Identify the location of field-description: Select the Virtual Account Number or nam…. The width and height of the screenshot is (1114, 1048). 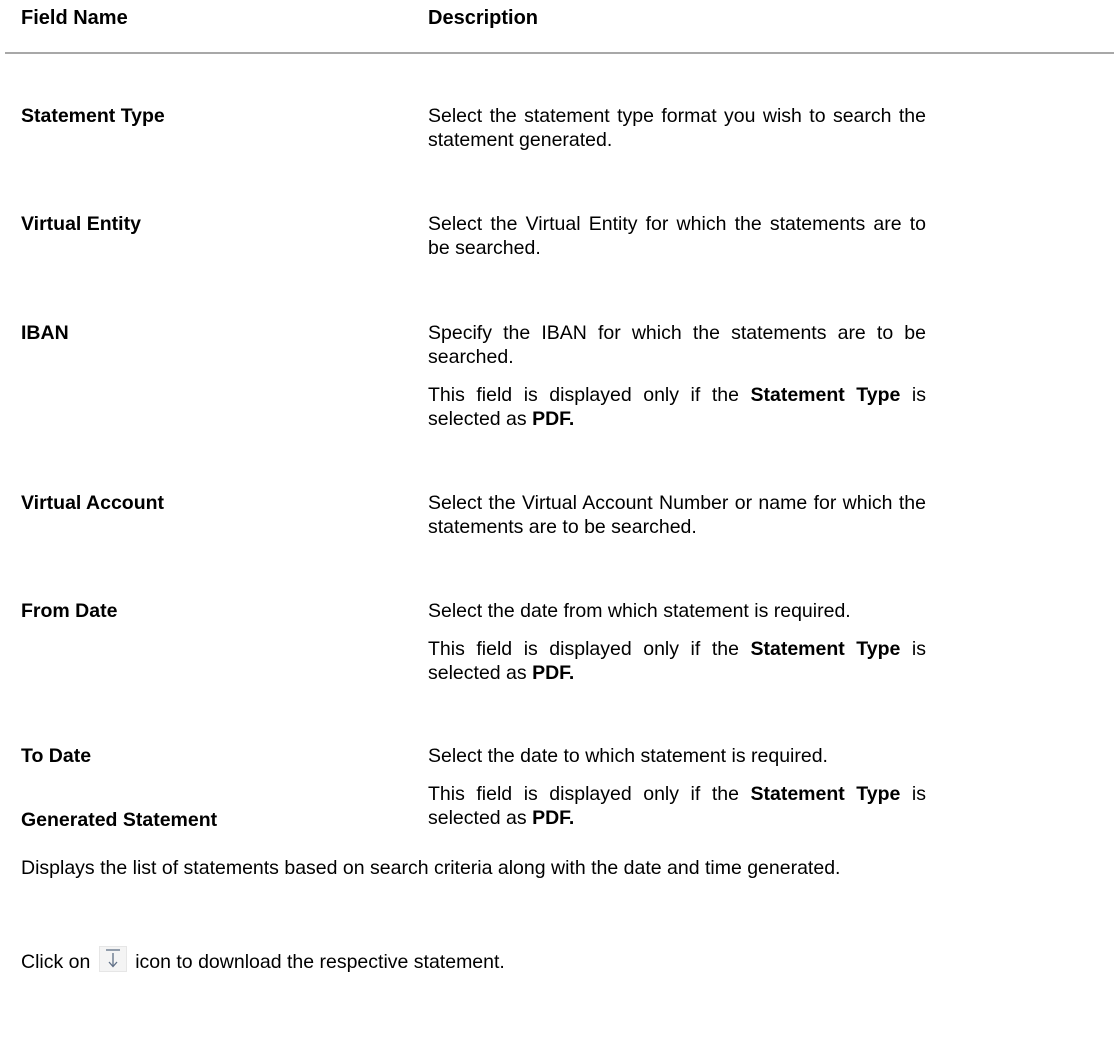
(677, 515).